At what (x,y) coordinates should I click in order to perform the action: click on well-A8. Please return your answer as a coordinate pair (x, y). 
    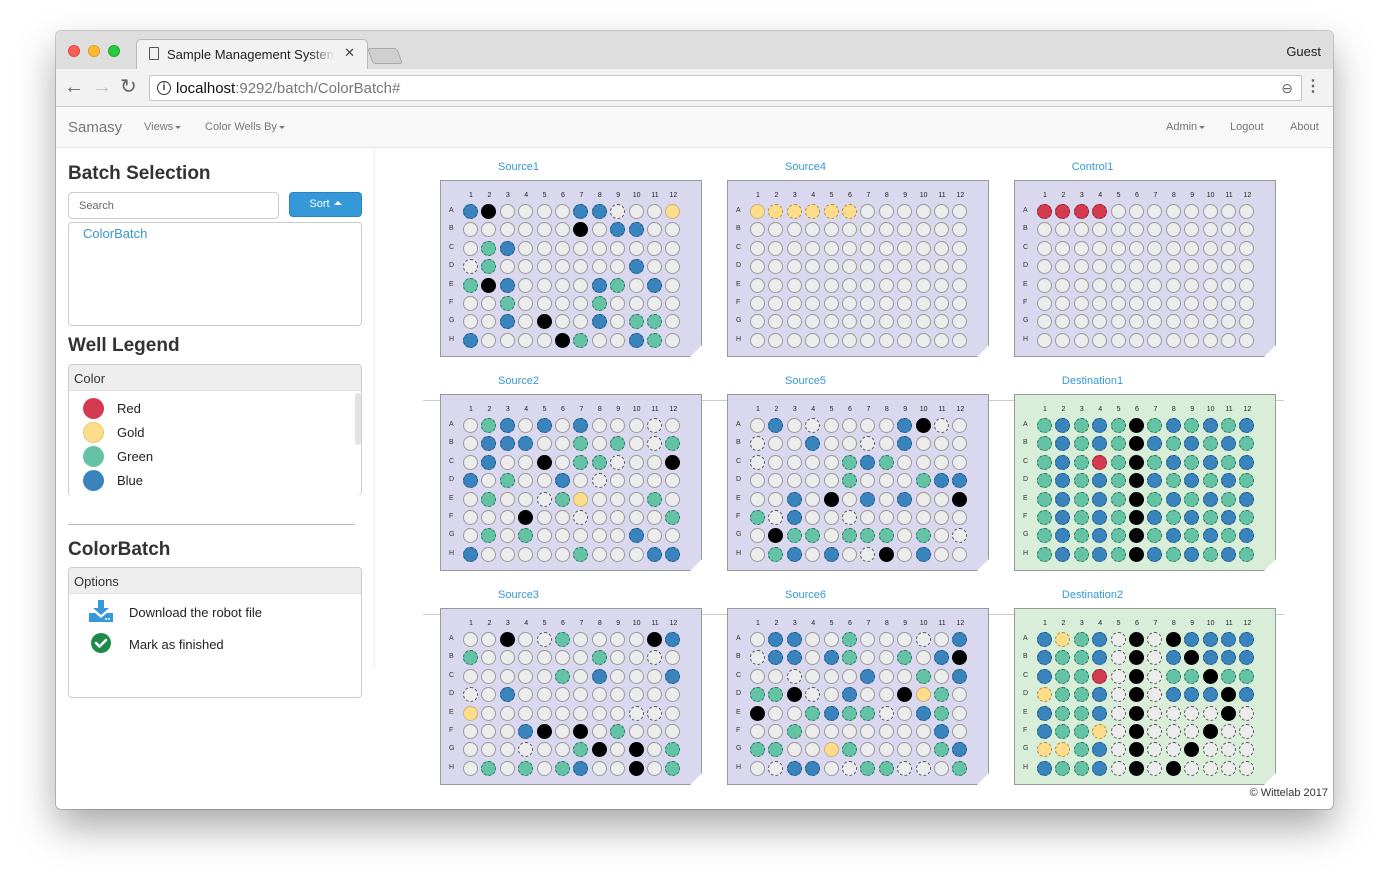
    Looking at the image, I should click on (1173, 211).